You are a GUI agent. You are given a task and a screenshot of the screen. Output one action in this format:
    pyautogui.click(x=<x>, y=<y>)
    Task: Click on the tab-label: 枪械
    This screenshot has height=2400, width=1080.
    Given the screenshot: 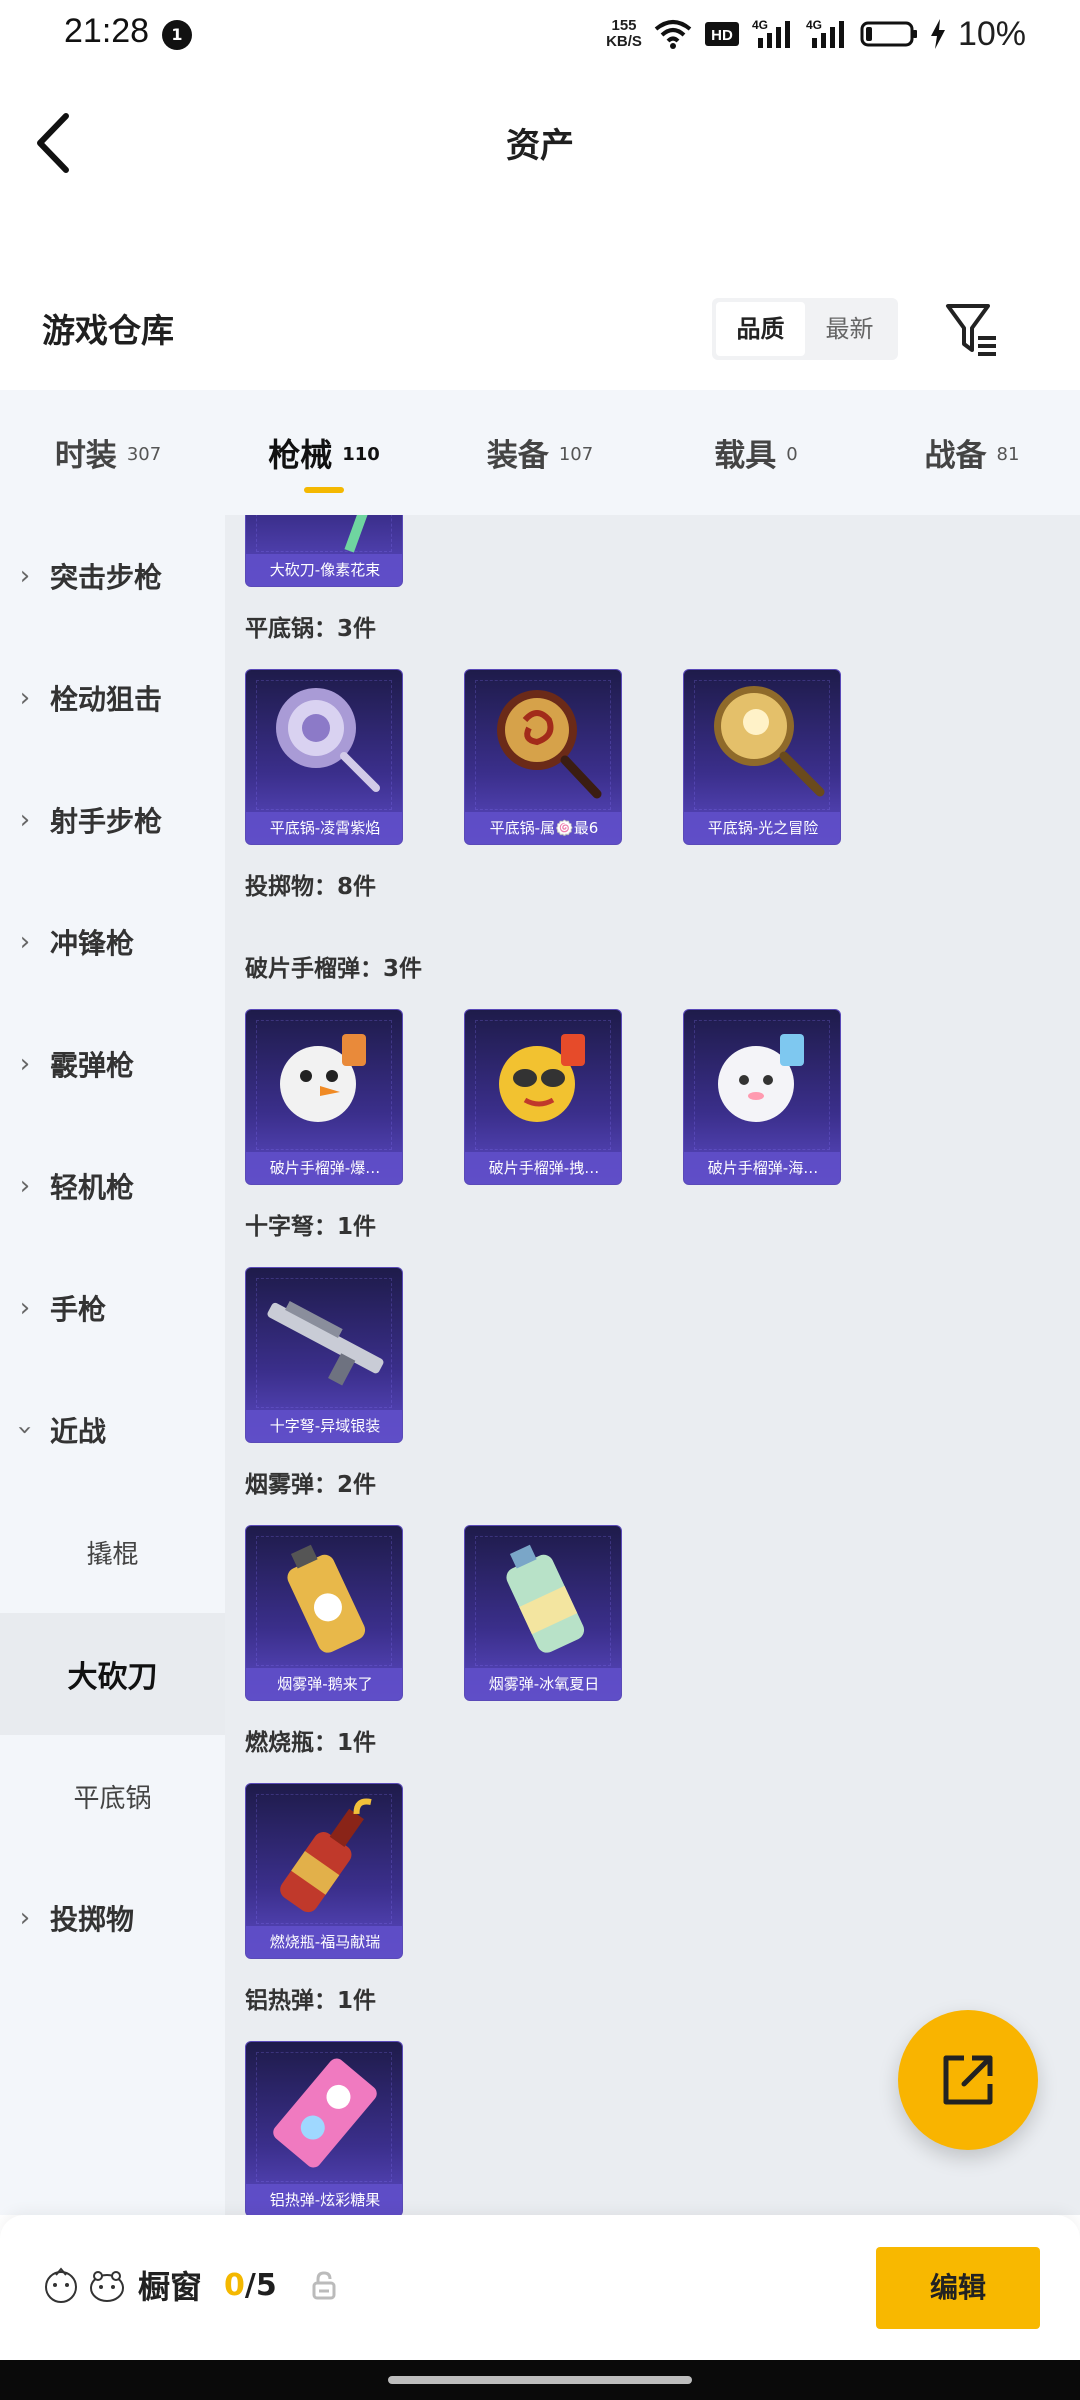 What is the action you would take?
    pyautogui.click(x=300, y=454)
    